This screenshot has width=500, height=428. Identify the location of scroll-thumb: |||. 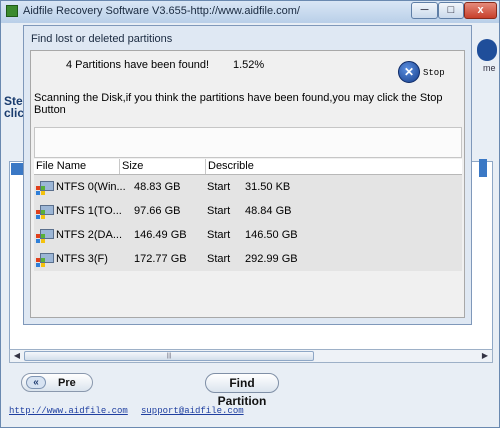
(169, 356).